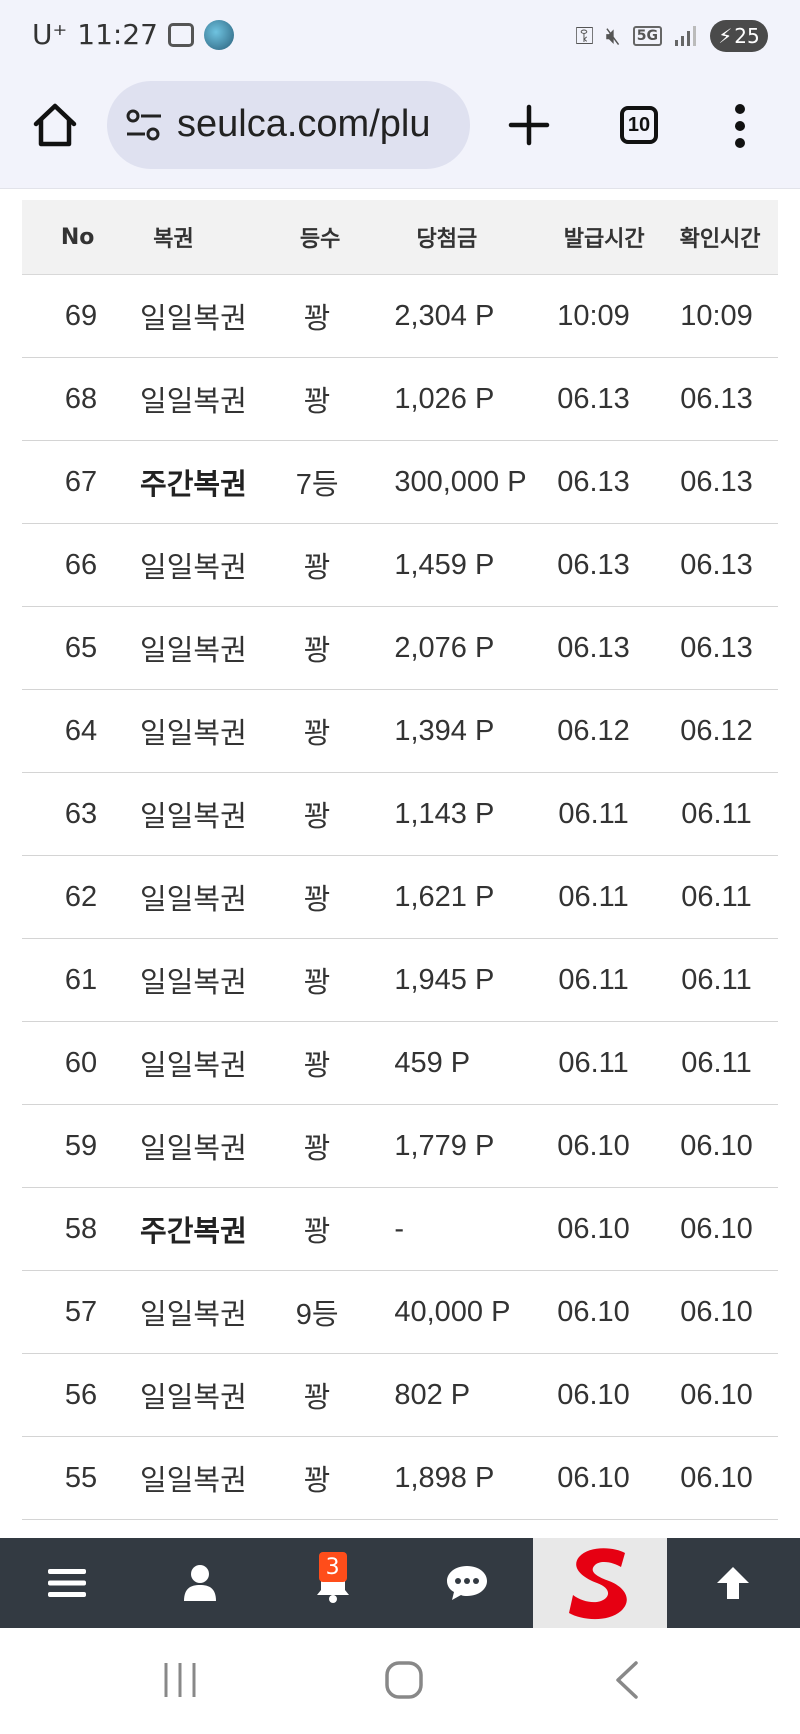  I want to click on cell-issued-time: 06.12, so click(593, 730).